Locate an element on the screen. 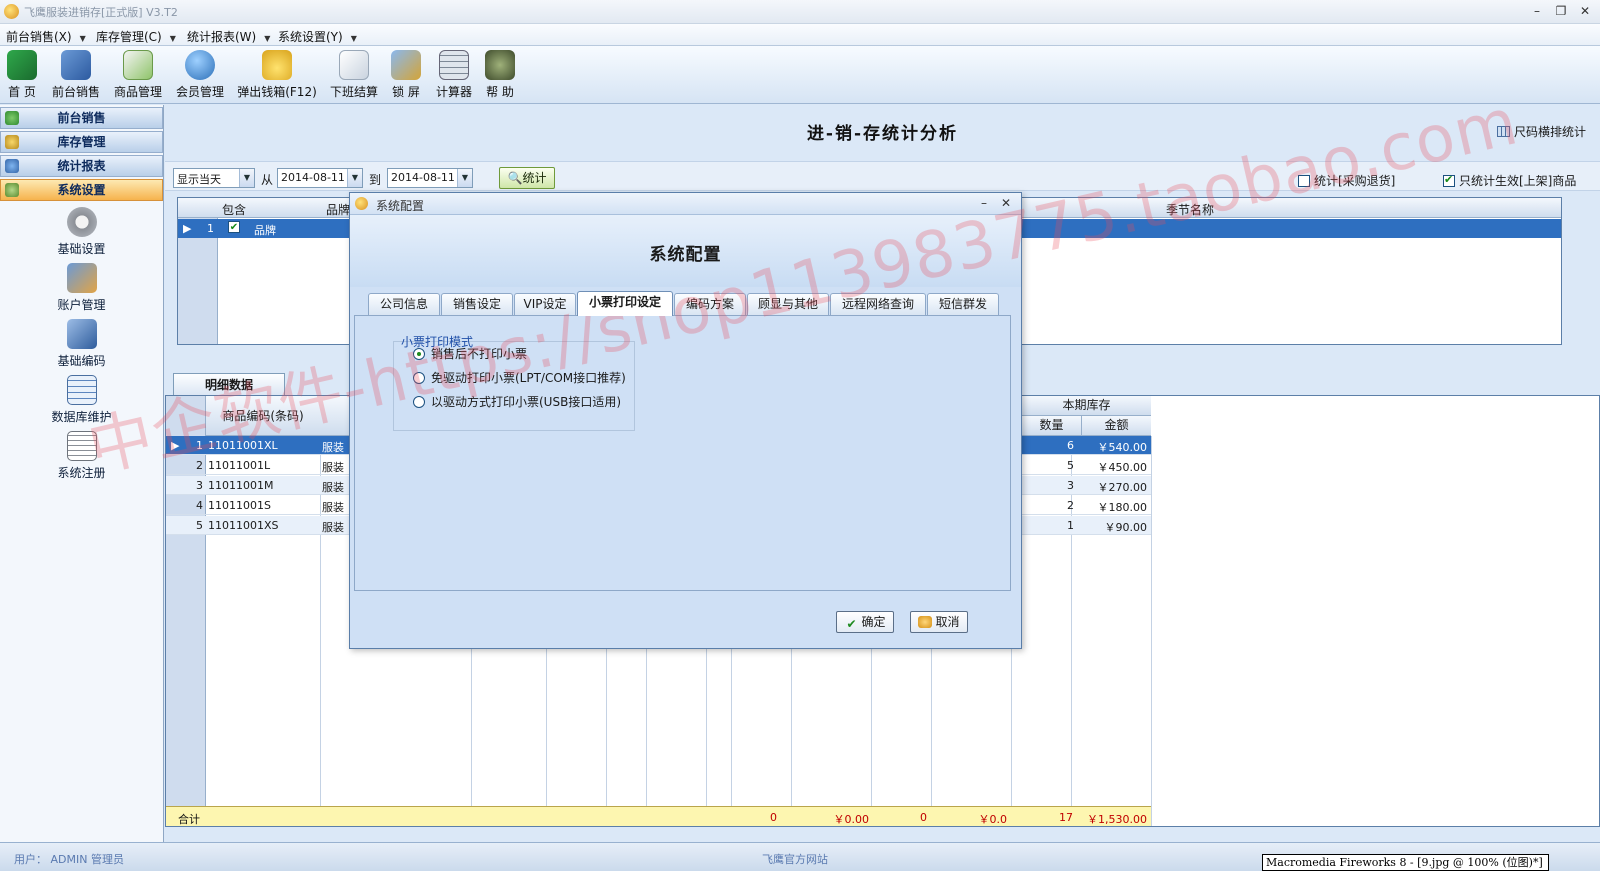 The width and height of the screenshot is (1600, 871). row-amount: ￥540.00 is located at coordinates (1122, 447).